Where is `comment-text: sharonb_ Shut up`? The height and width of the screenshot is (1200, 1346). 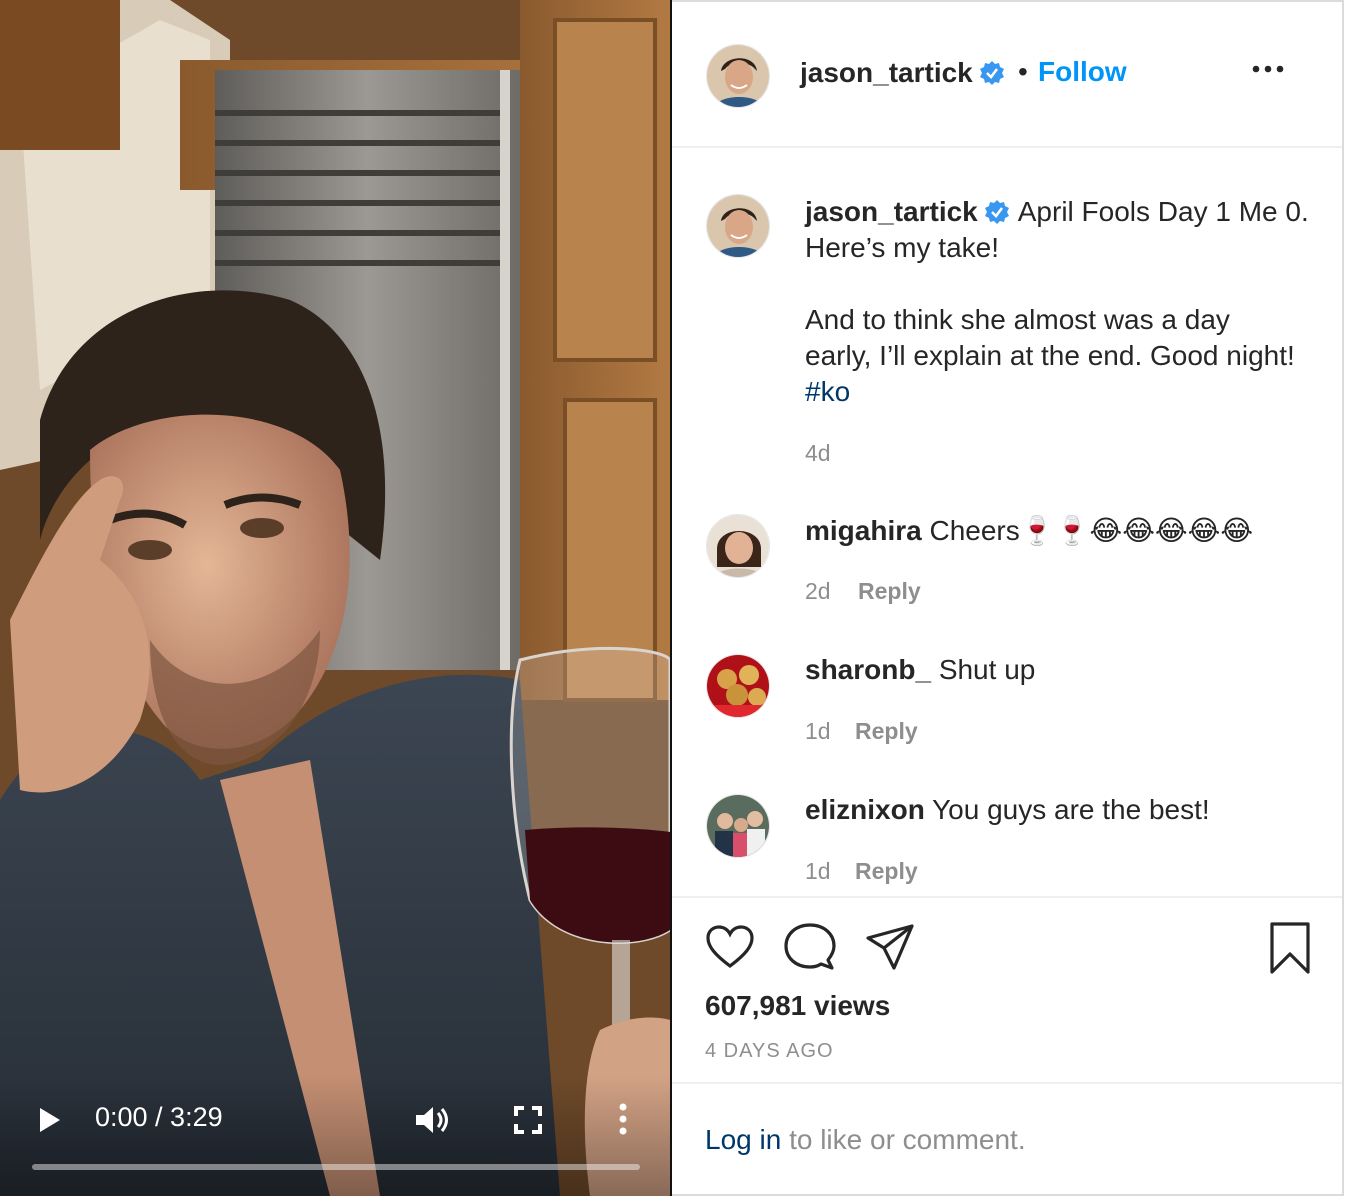 comment-text: sharonb_ Shut up is located at coordinates (920, 670).